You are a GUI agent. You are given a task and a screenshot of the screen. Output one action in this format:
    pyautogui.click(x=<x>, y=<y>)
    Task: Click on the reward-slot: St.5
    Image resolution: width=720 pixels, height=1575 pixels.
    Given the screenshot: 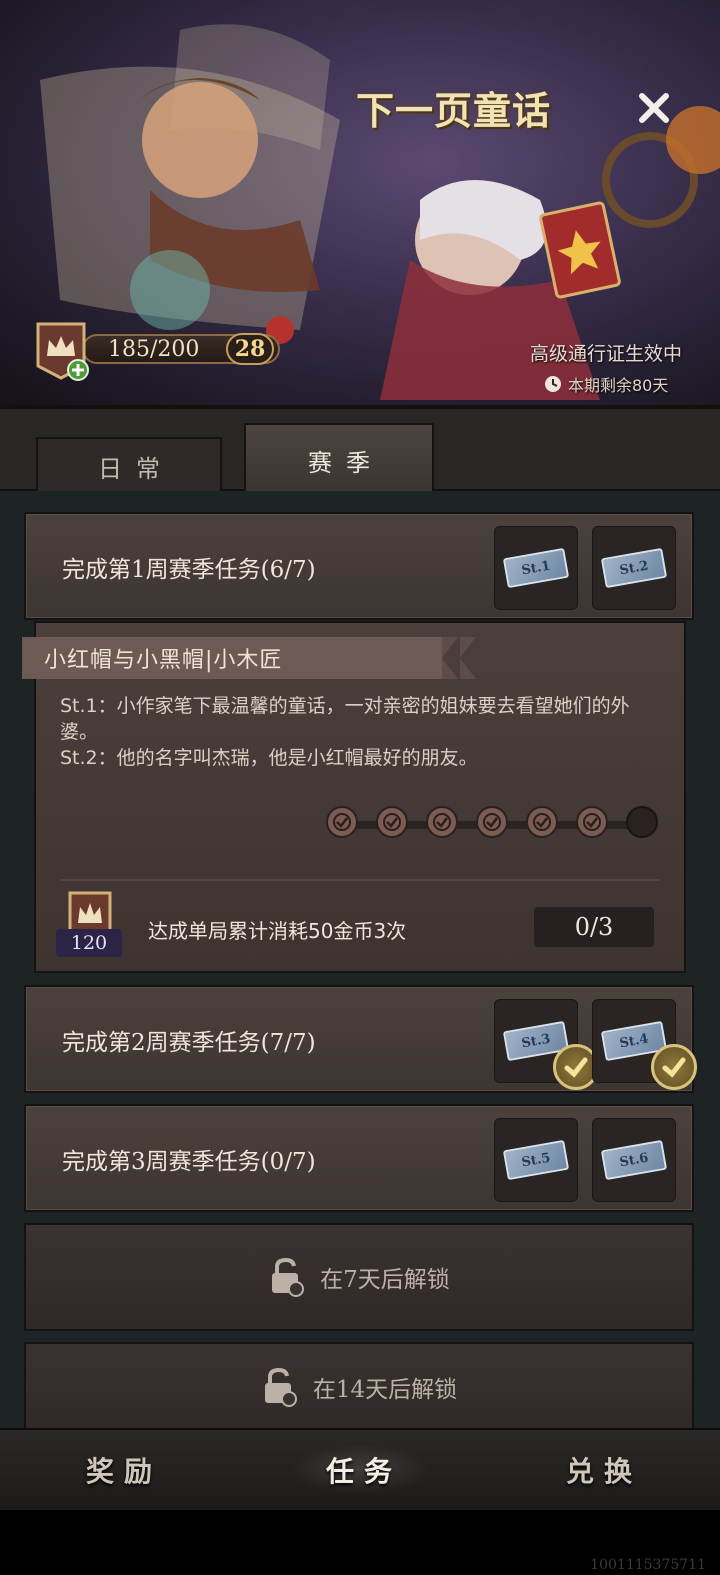 What is the action you would take?
    pyautogui.click(x=536, y=1160)
    